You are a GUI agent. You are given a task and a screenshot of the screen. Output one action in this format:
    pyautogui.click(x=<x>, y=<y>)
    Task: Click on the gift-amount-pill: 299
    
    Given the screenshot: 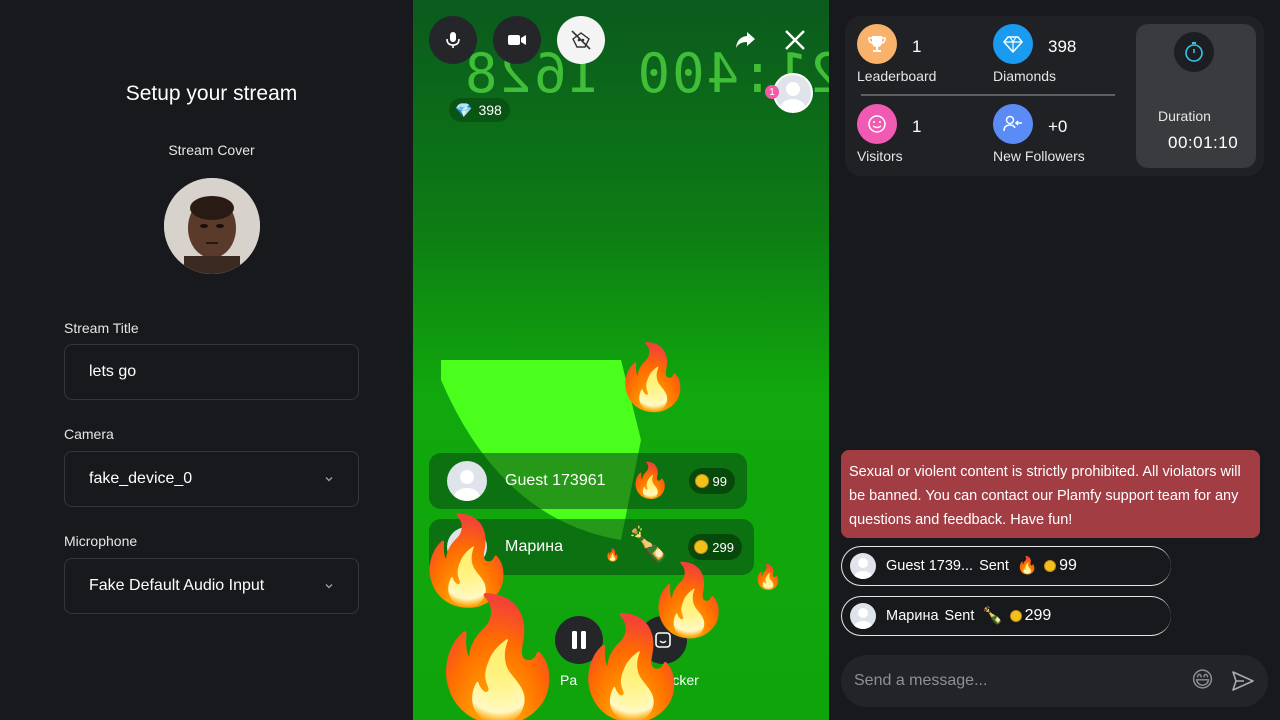 What is the action you would take?
    pyautogui.click(x=715, y=547)
    